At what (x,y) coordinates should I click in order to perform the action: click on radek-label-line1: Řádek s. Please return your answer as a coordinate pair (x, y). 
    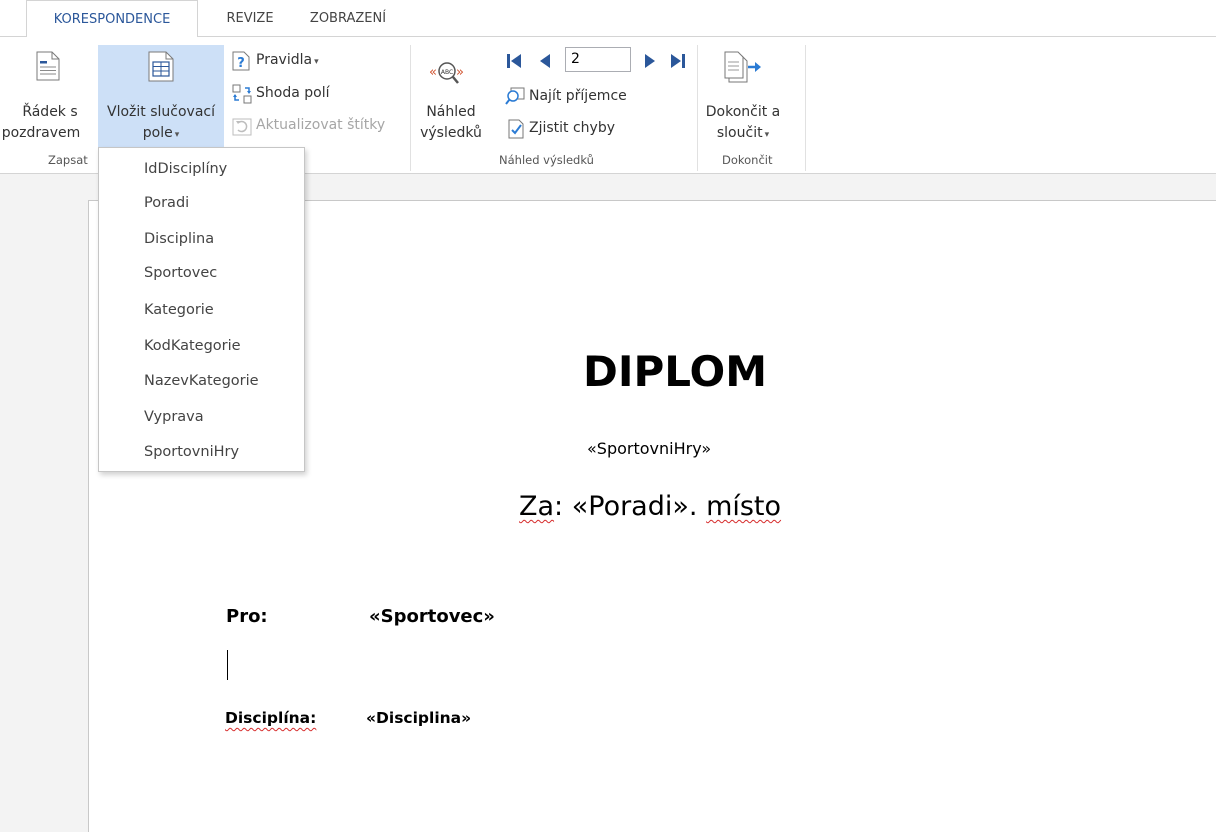
    Looking at the image, I should click on (50, 112).